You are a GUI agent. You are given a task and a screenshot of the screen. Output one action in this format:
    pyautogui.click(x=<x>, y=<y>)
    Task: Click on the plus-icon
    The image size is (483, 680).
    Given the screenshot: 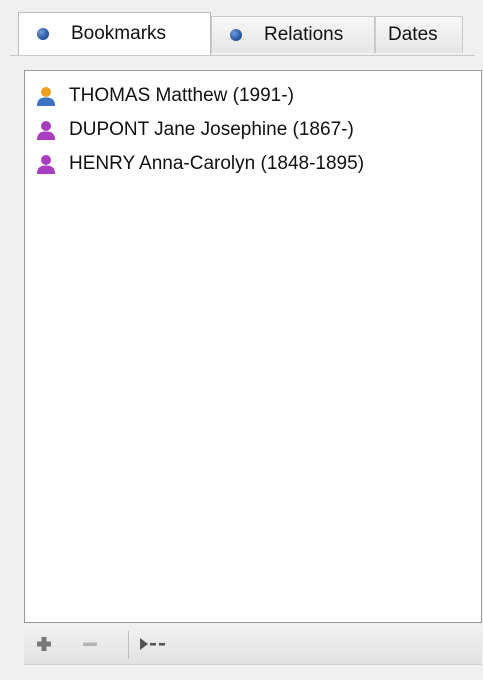 What is the action you would take?
    pyautogui.click(x=44, y=644)
    